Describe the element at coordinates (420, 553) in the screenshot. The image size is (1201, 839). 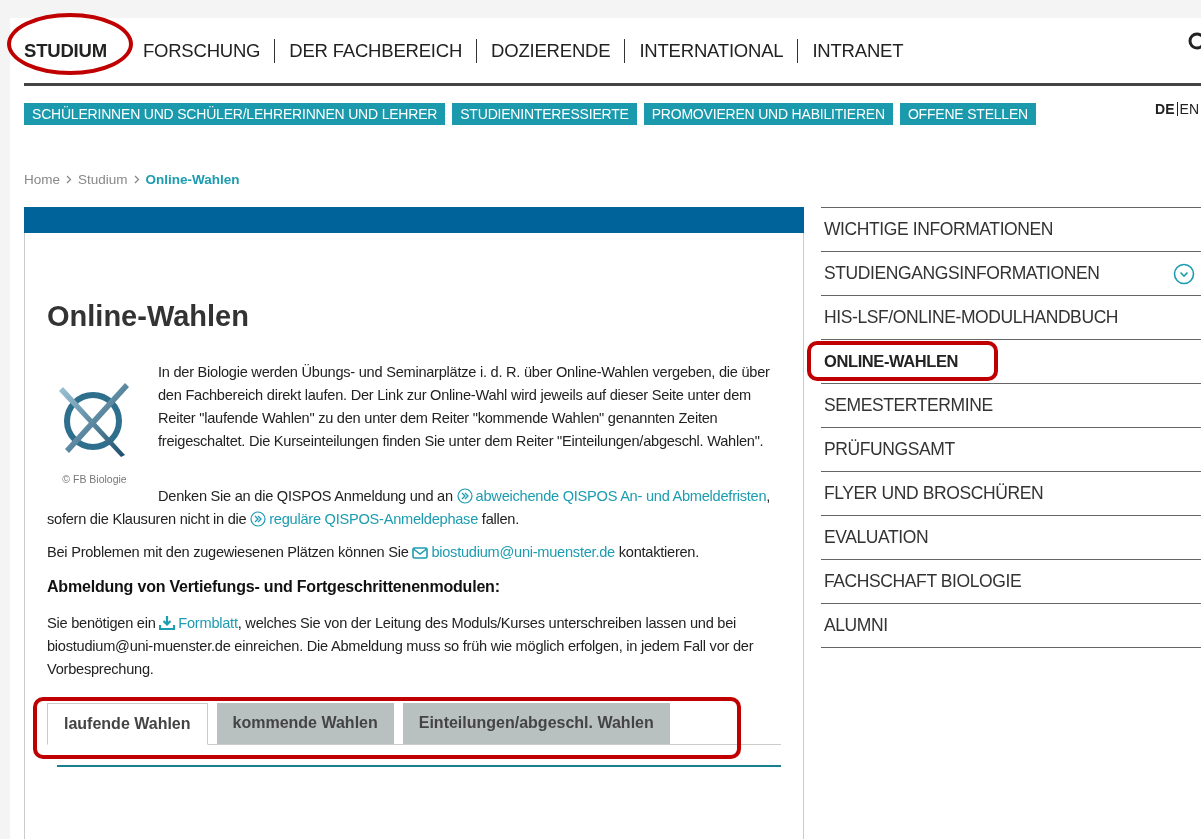
I see `mail-icon` at that location.